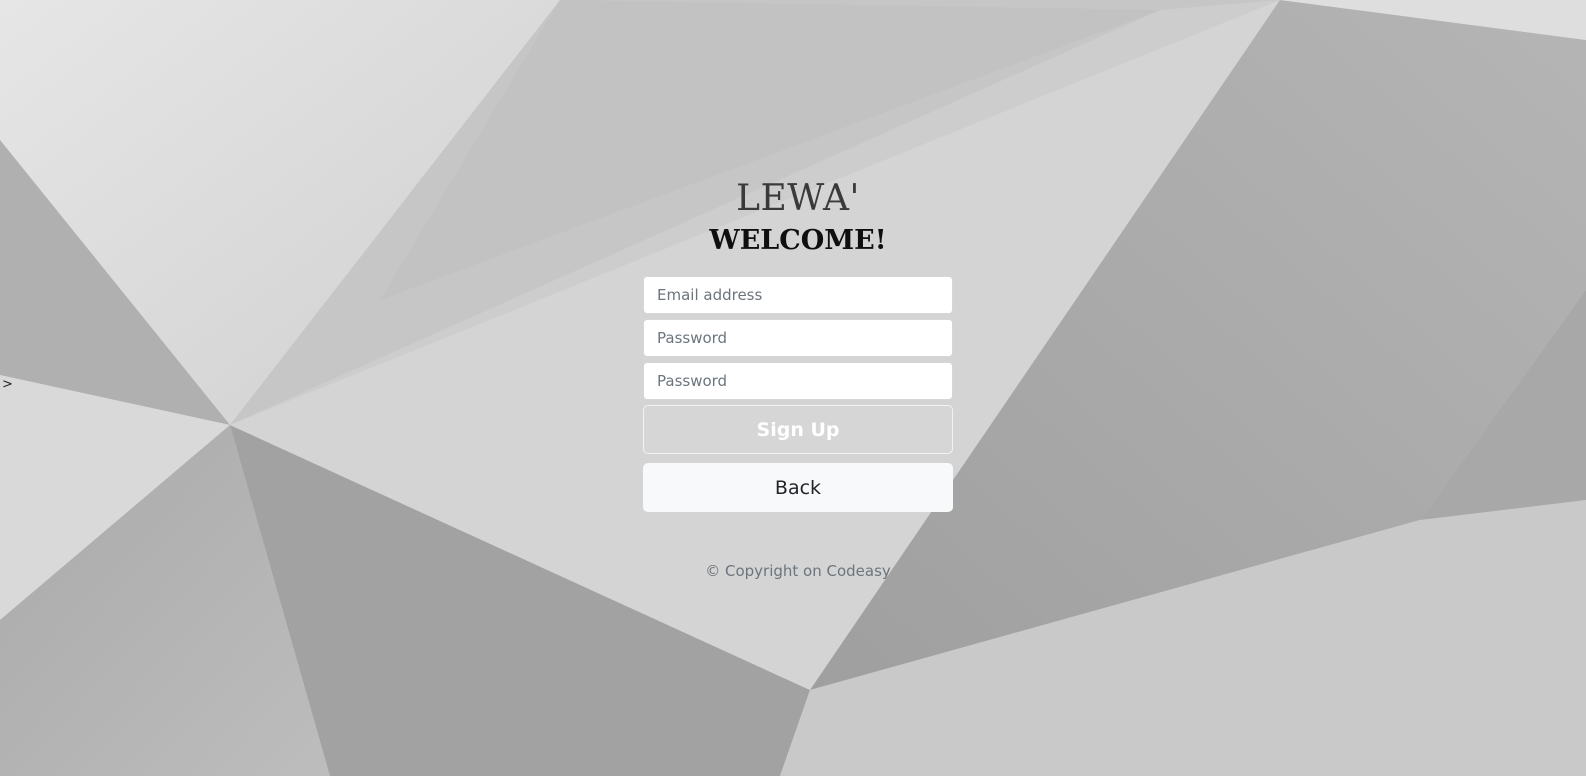 The height and width of the screenshot is (776, 1586). What do you see at coordinates (798, 487) in the screenshot?
I see `back-button: Back` at bounding box center [798, 487].